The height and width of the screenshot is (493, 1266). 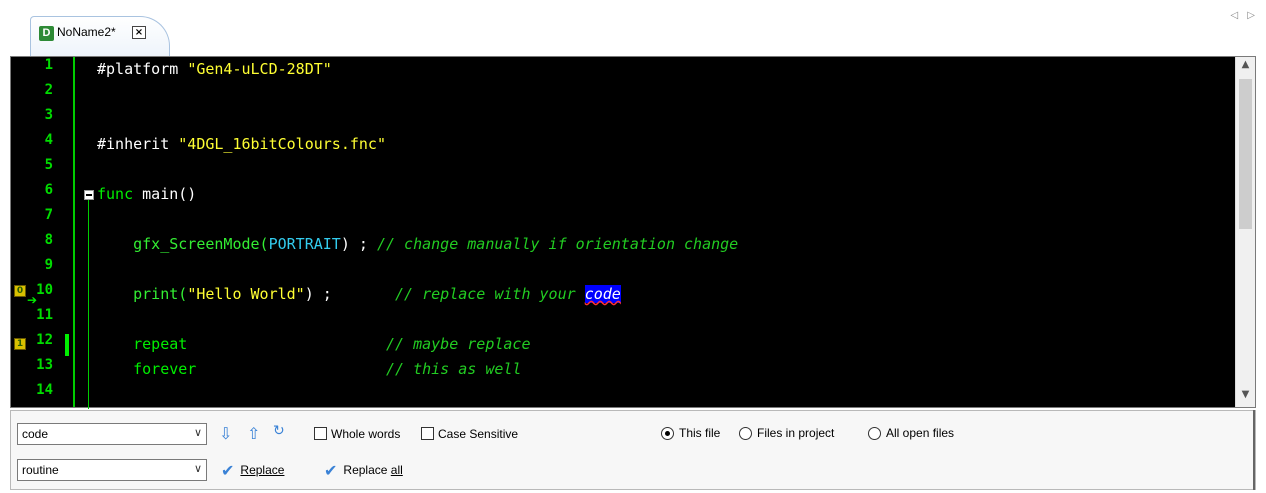 I want to click on tab-title: NoName2*, so click(x=86, y=32).